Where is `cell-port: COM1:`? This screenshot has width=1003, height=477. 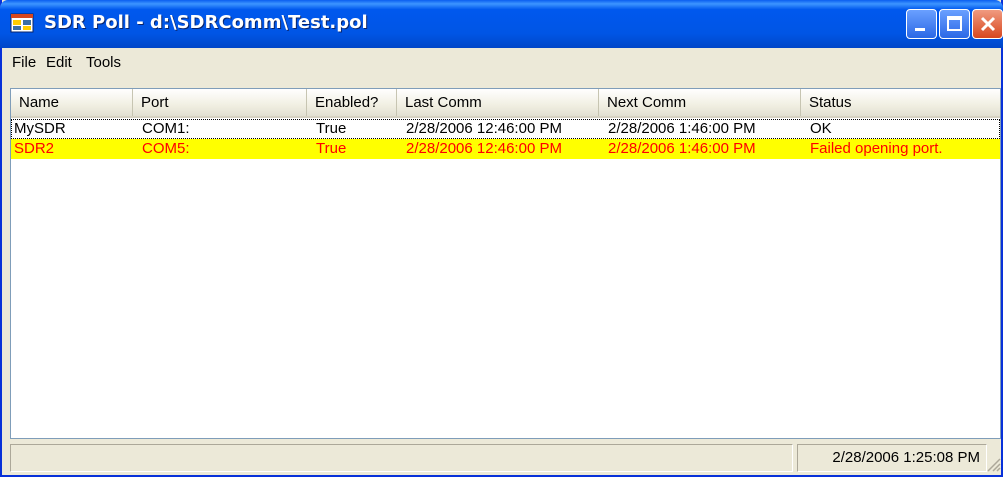 cell-port: COM1: is located at coordinates (166, 128).